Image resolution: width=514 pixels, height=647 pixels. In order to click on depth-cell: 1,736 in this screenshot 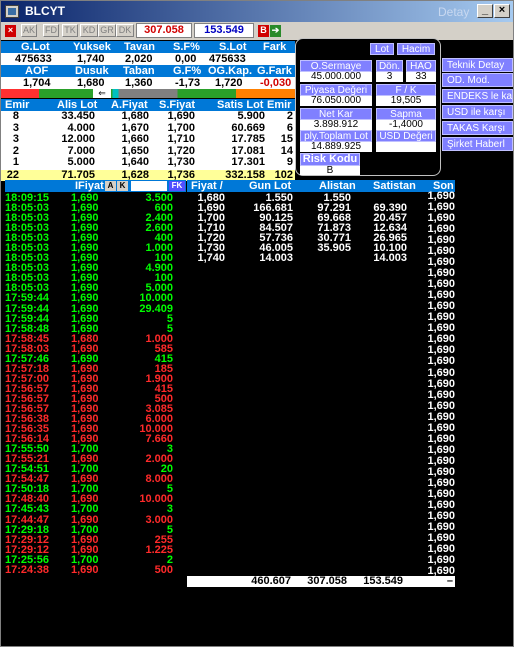, I will do `click(181, 174)`.